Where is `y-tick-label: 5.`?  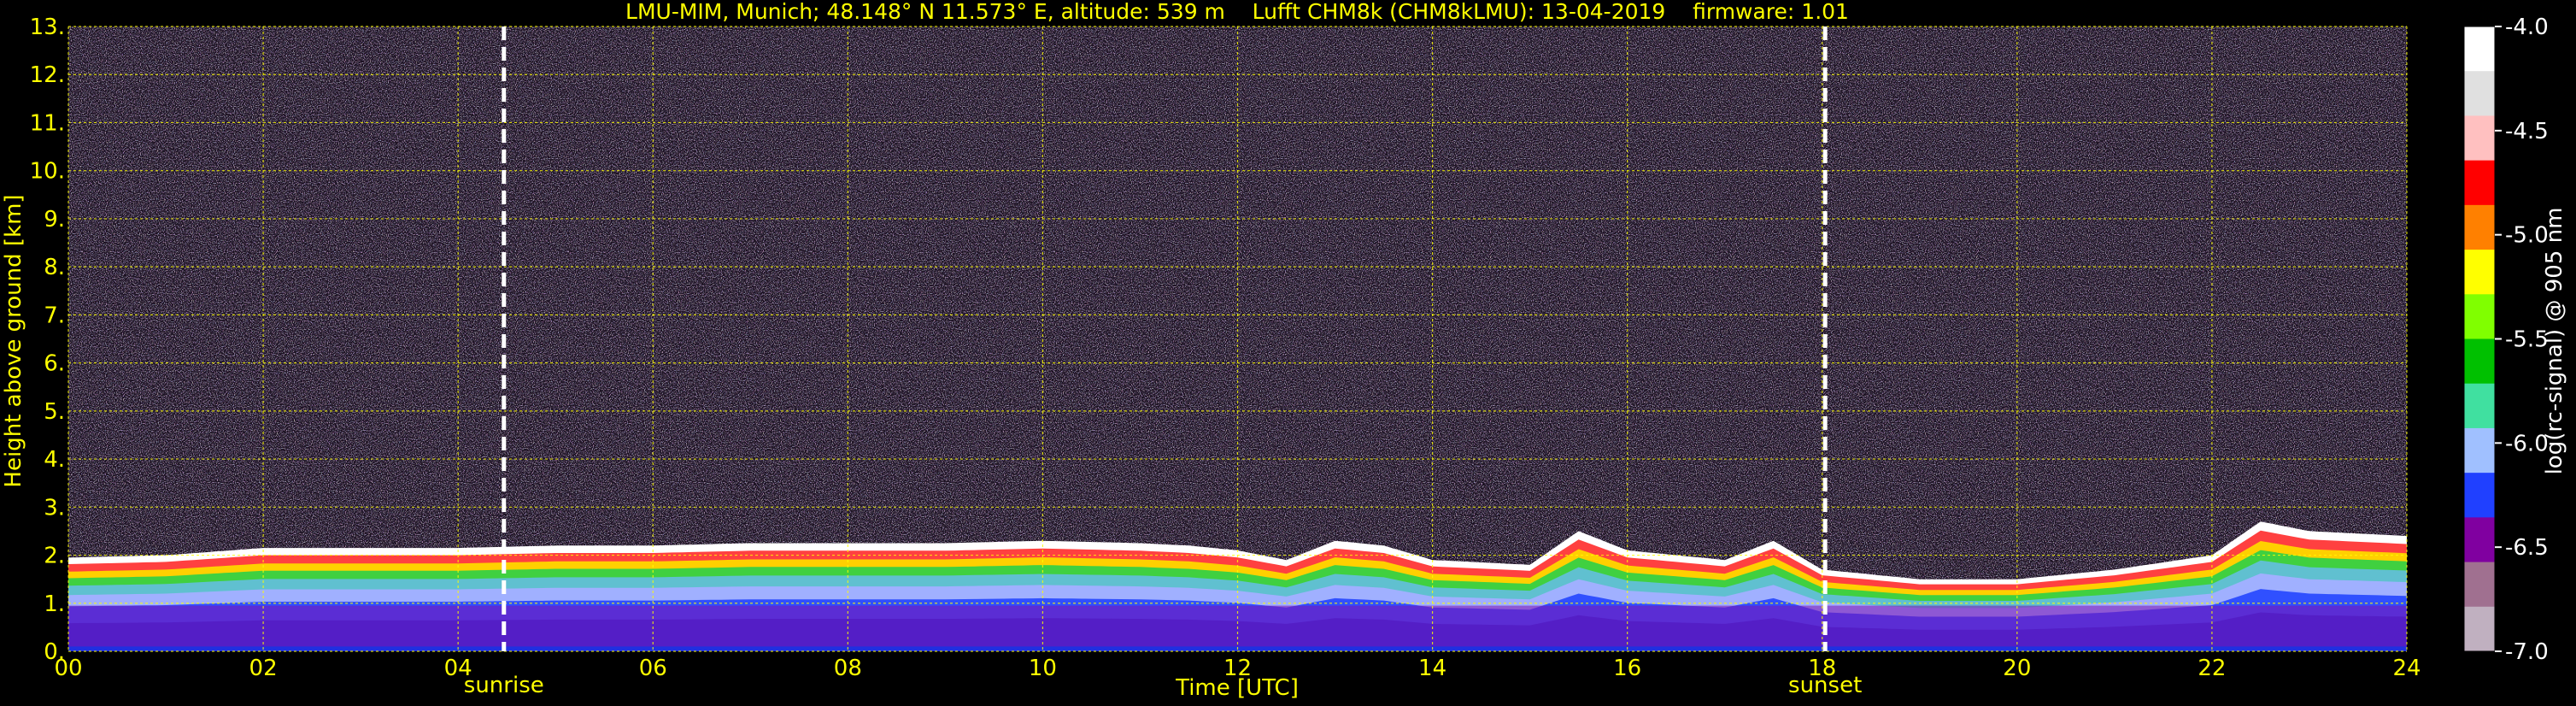
y-tick-label: 5. is located at coordinates (54, 412).